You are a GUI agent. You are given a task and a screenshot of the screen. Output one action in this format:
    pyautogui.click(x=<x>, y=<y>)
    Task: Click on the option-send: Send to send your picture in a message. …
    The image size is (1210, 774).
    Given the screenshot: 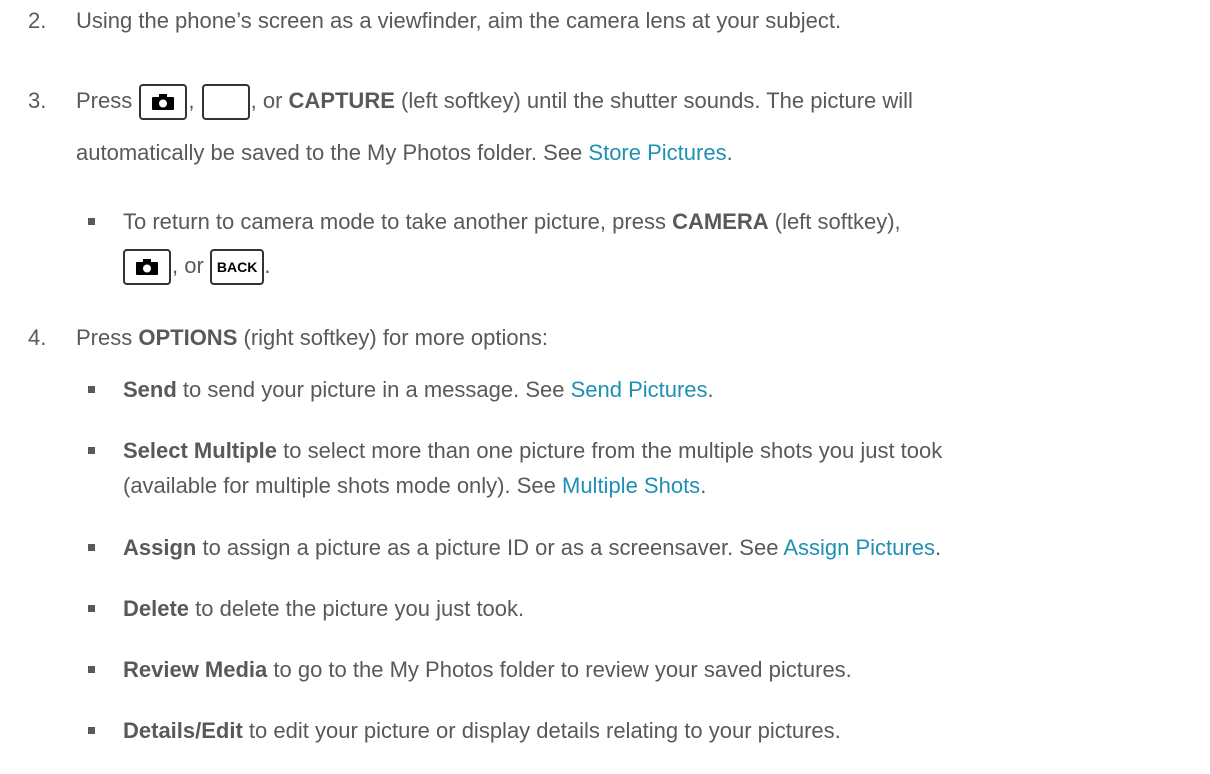 What is the action you would take?
    pyautogui.click(x=418, y=389)
    